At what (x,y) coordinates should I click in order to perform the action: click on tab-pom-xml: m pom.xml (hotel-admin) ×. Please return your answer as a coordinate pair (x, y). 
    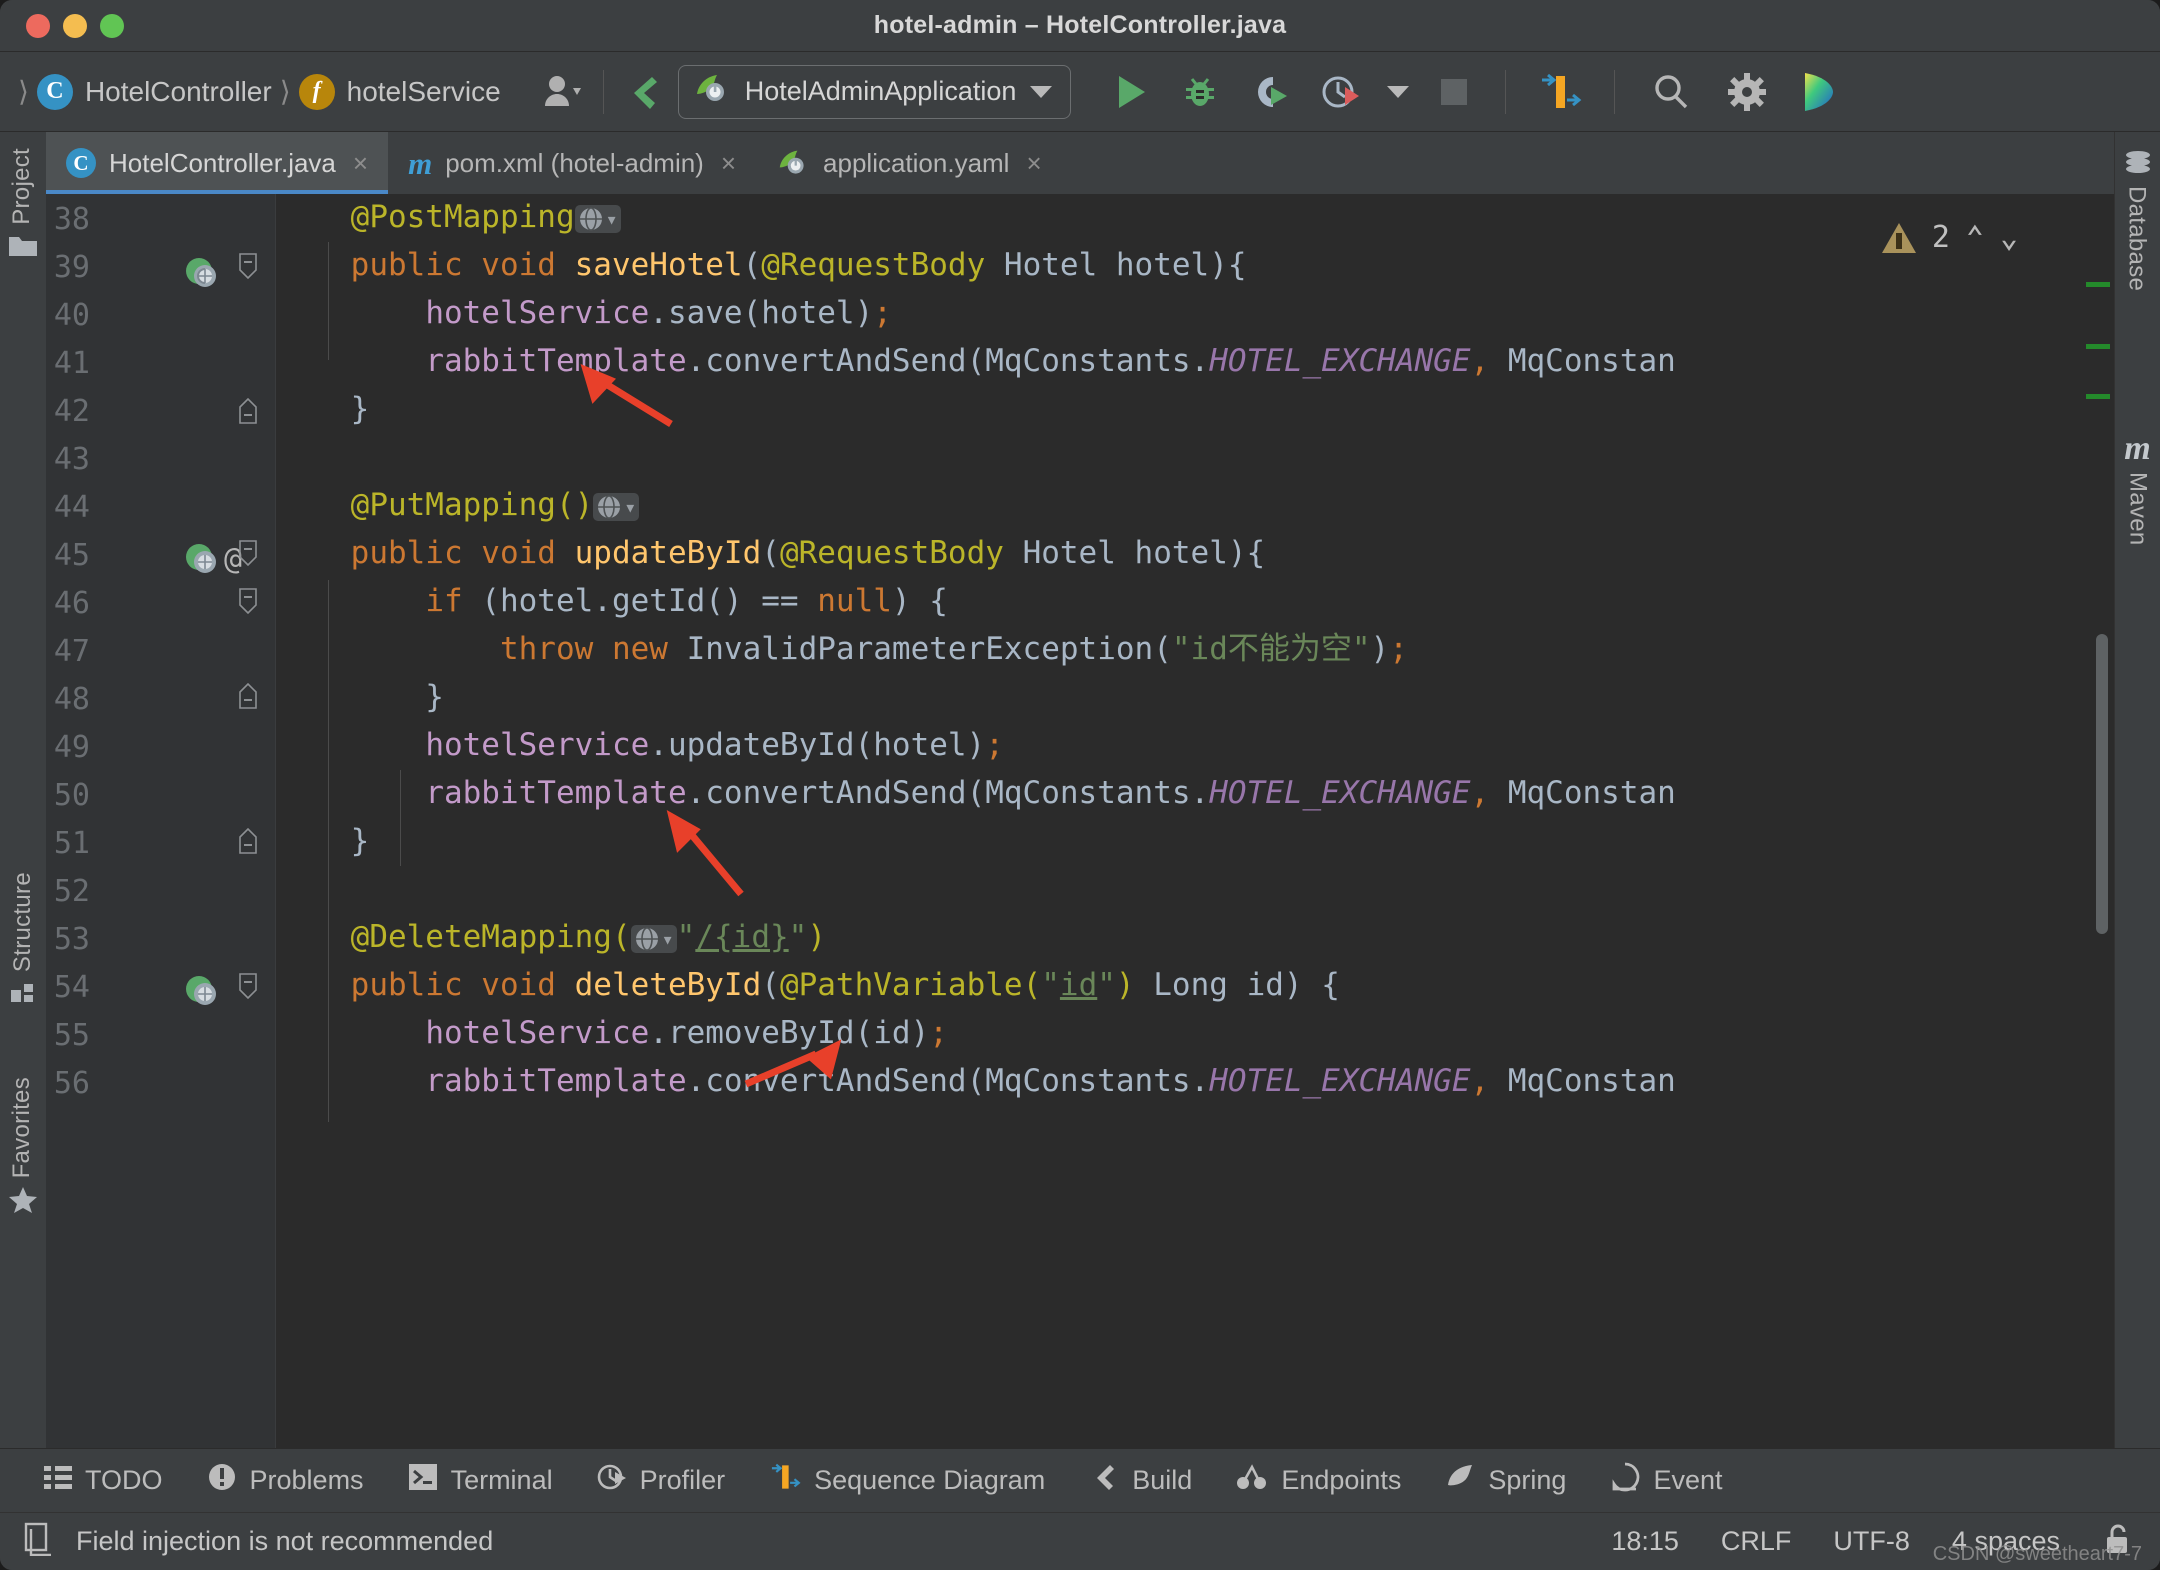
    Looking at the image, I should click on (572, 163).